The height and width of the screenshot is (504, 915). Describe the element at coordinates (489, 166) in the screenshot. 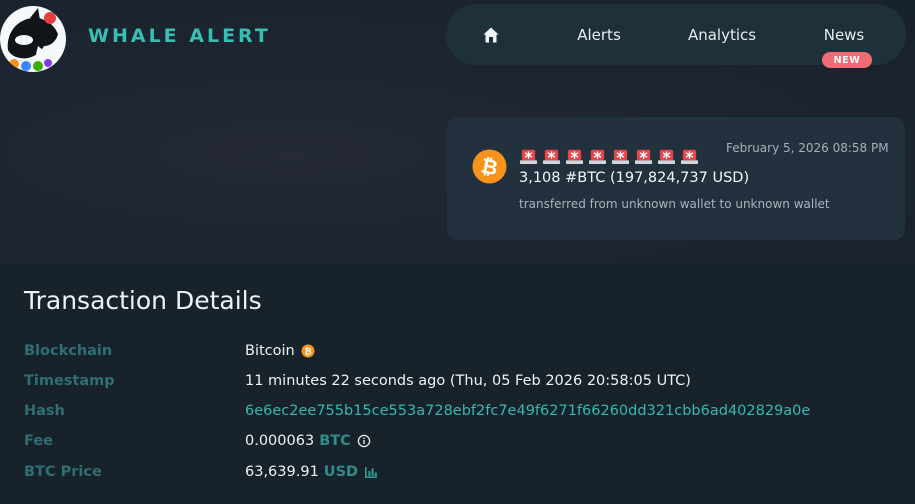

I see `bitcoin-icon: ₿` at that location.